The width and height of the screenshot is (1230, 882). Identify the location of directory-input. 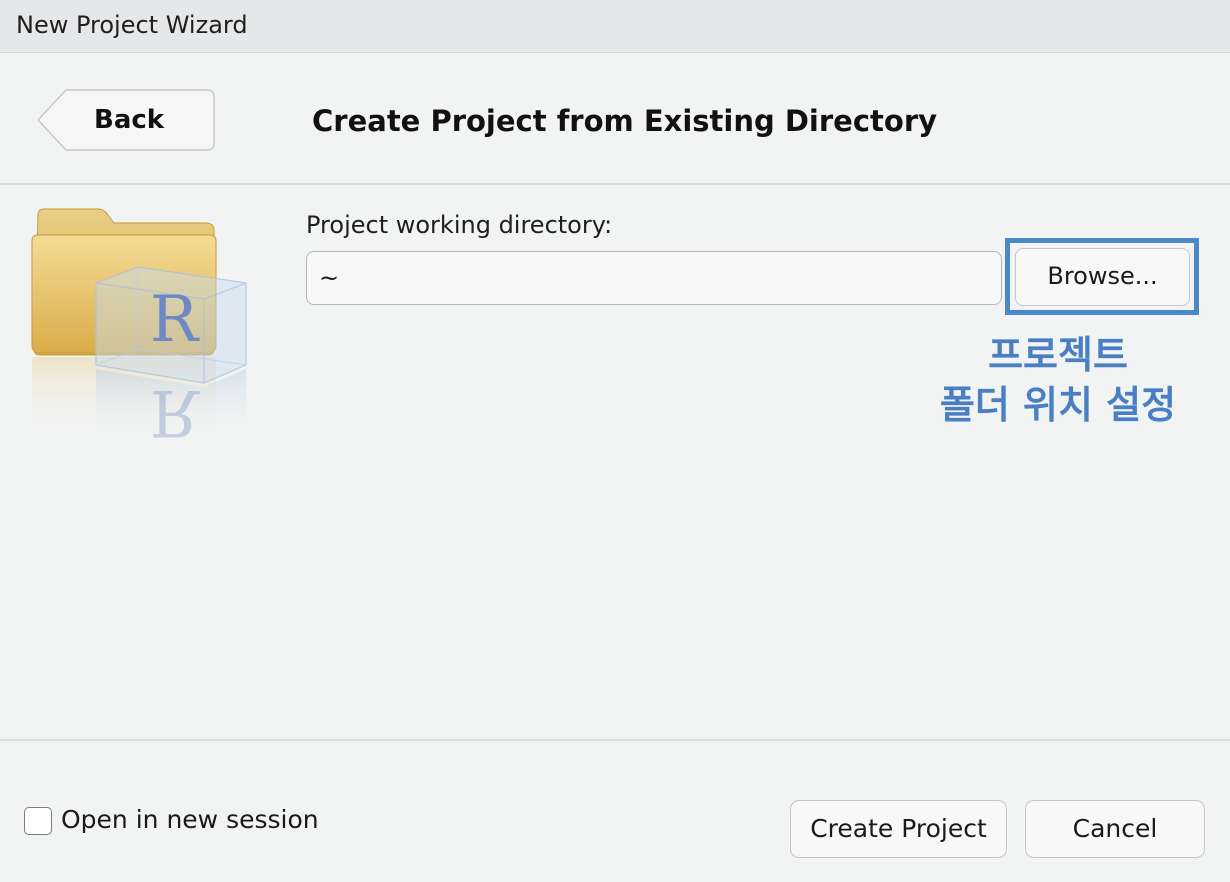
(654, 278).